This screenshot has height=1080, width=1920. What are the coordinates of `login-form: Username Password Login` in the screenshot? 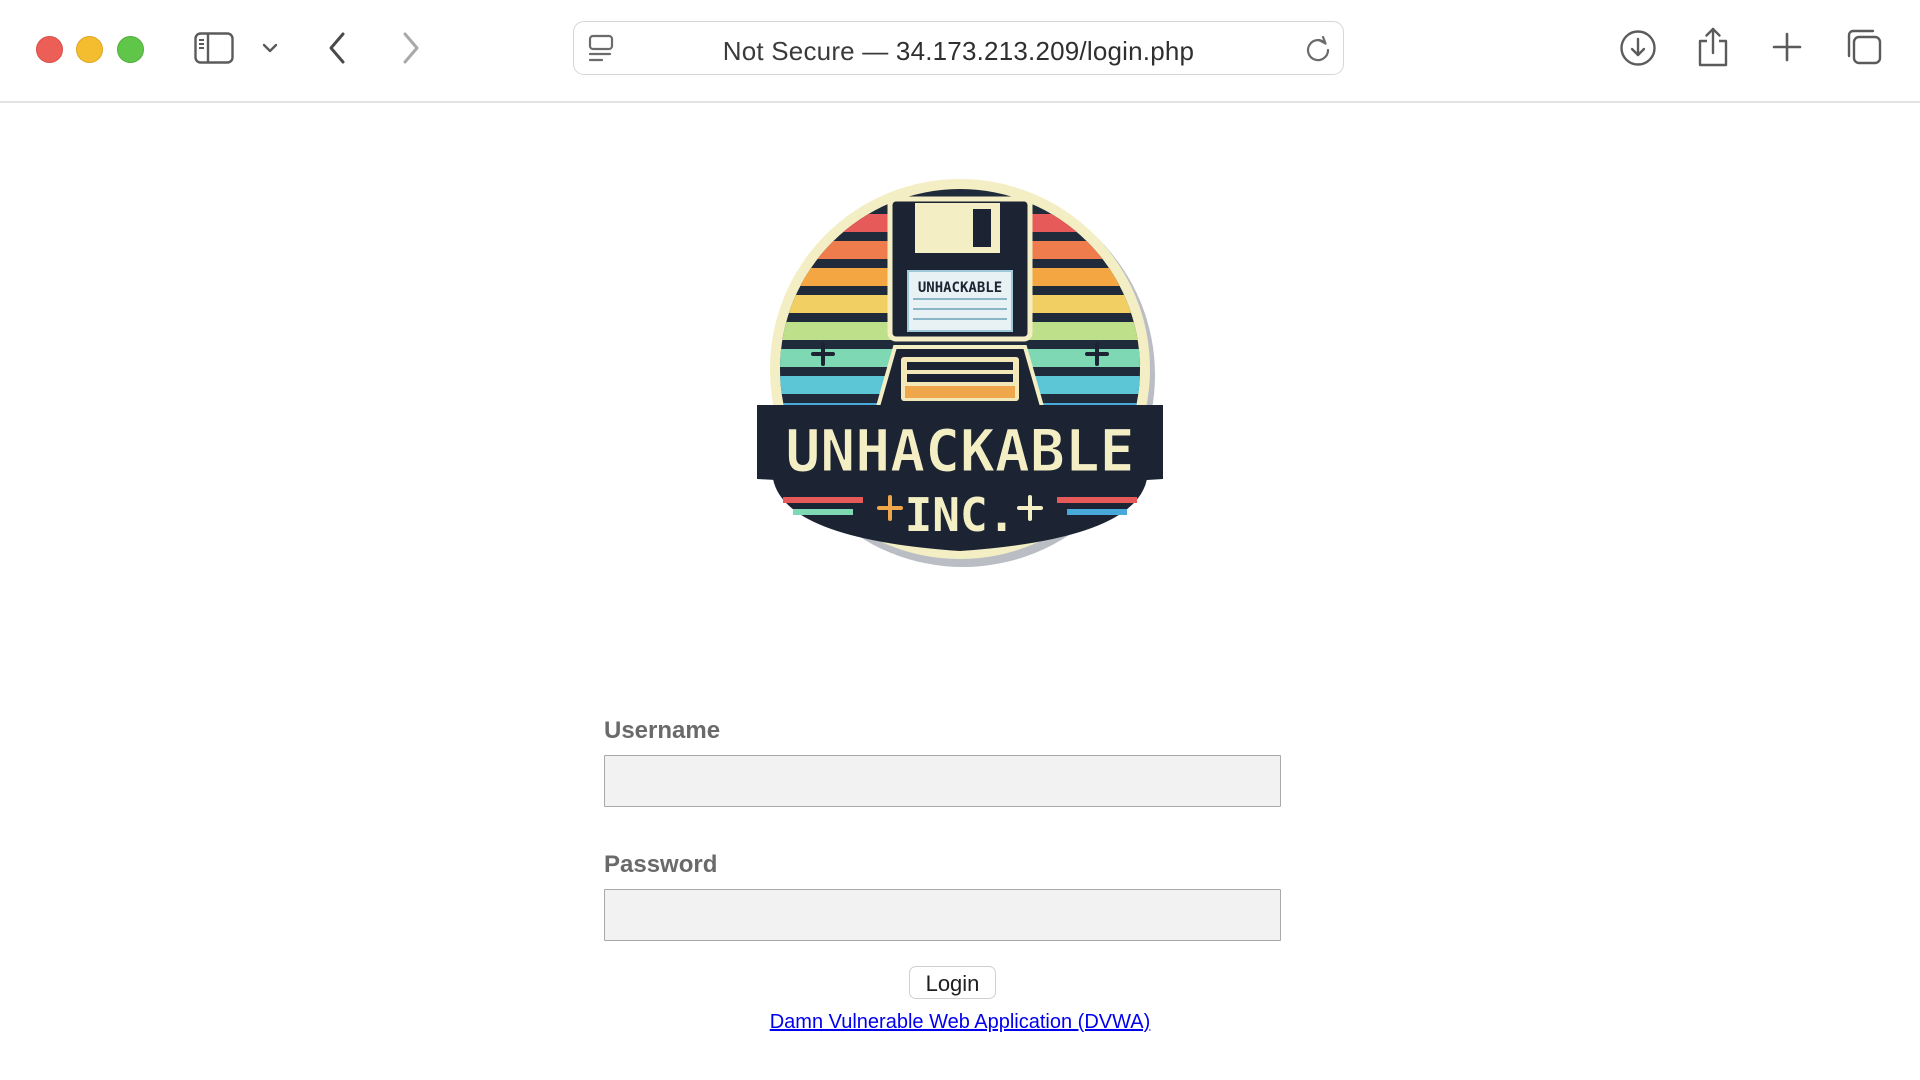 It's located at (942, 858).